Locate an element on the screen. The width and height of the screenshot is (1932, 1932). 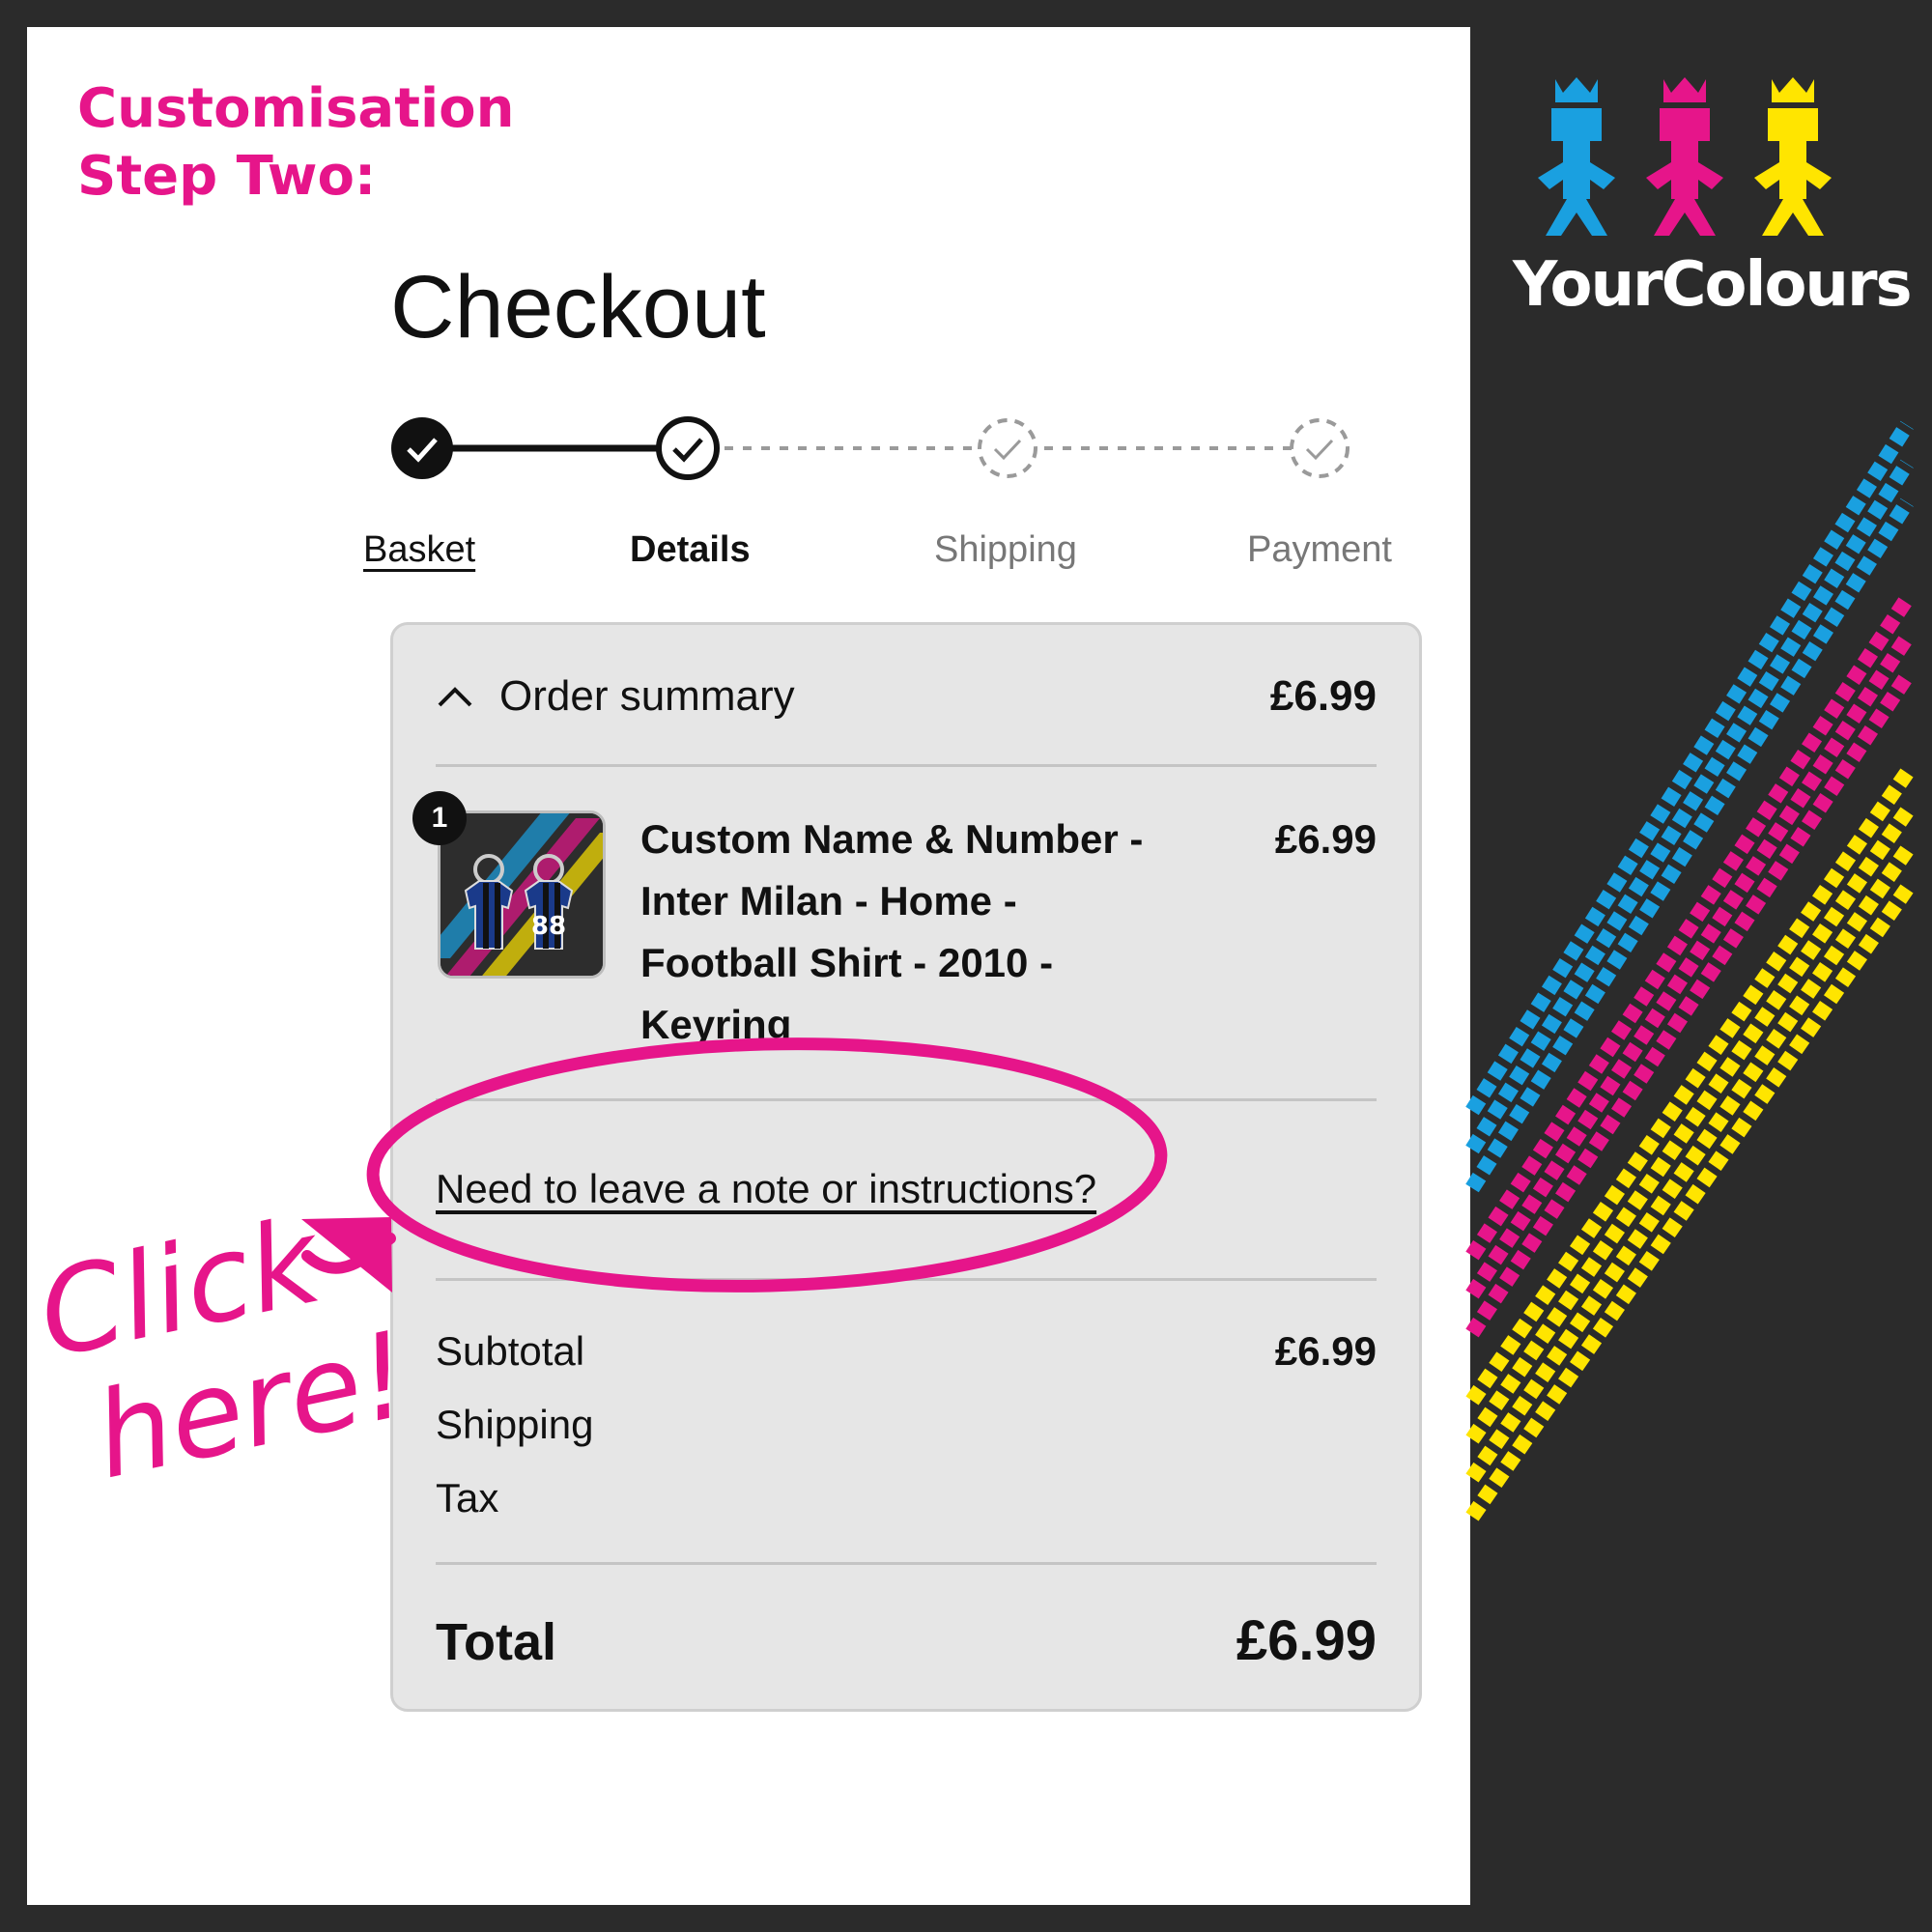
keyring-number: 88 is located at coordinates (548, 926).